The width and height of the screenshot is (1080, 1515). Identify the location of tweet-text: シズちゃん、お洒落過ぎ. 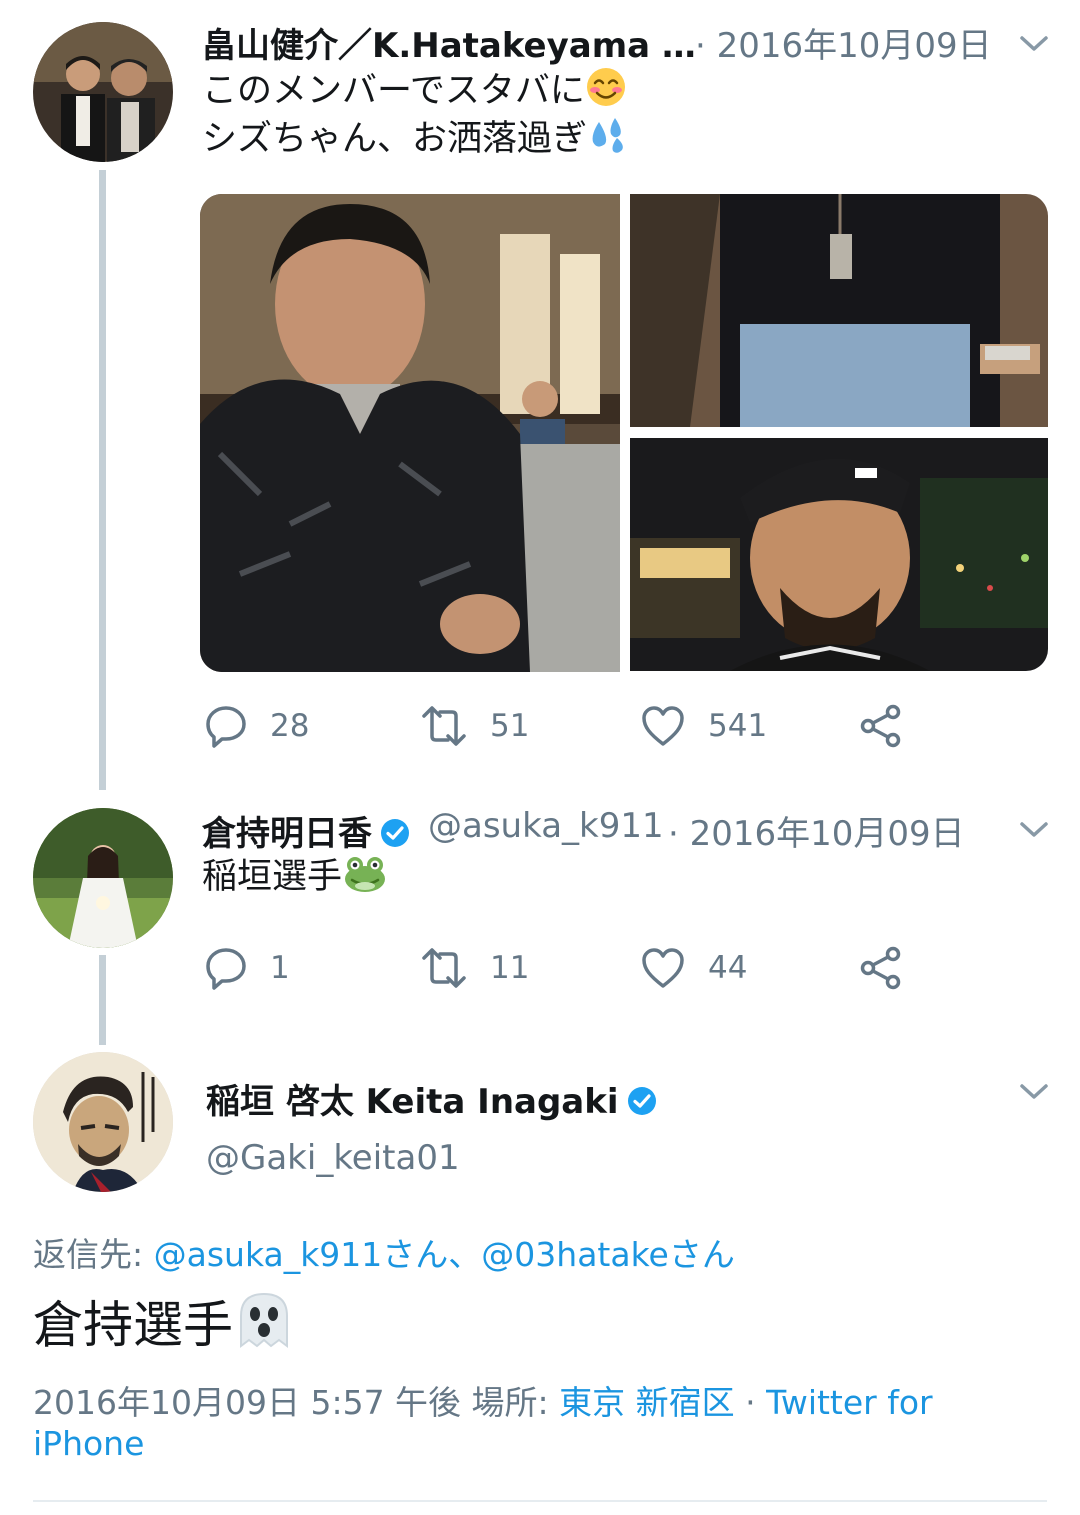
(395, 139).